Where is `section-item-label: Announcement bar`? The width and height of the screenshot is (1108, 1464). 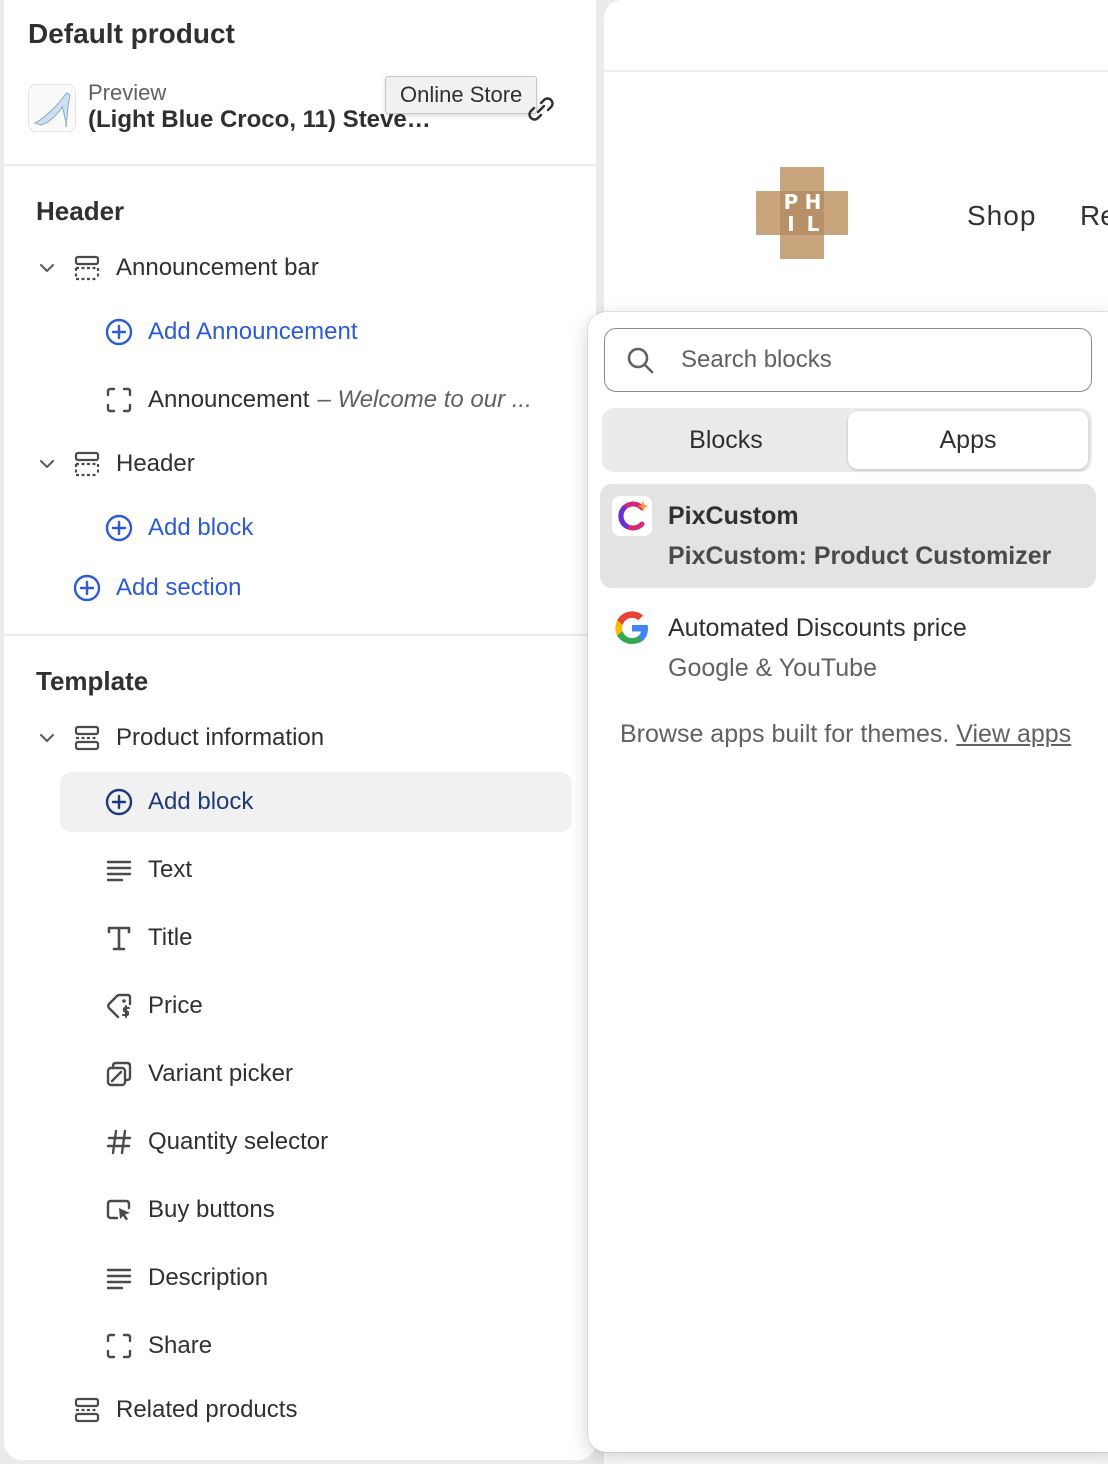 section-item-label: Announcement bar is located at coordinates (217, 267).